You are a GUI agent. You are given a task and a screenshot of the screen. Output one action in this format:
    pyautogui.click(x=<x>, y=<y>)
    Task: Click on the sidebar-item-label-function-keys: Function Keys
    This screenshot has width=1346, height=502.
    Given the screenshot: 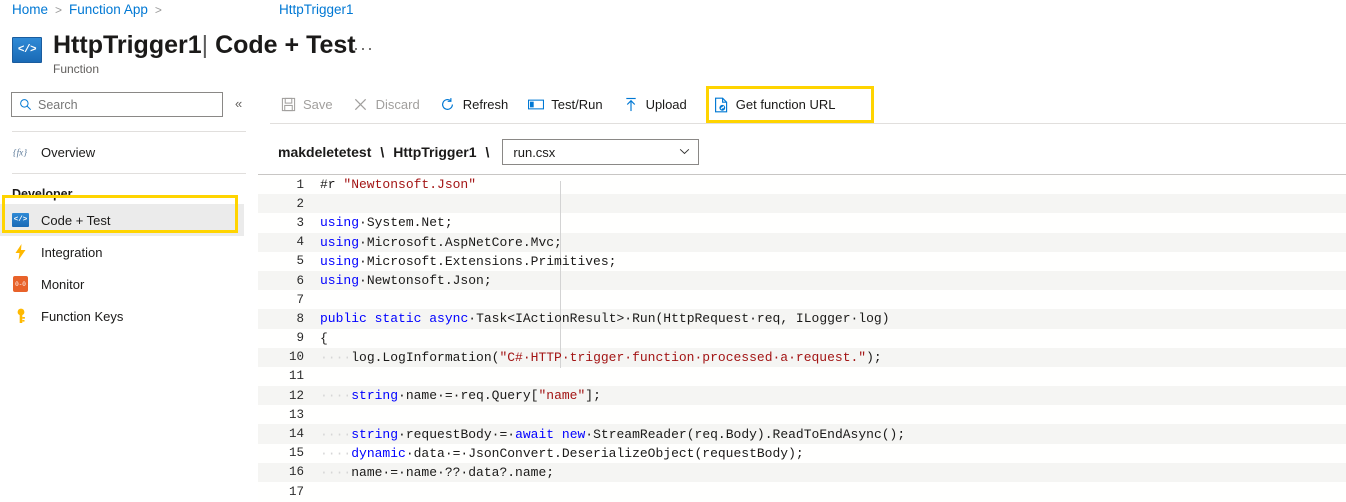 What is the action you would take?
    pyautogui.click(x=82, y=316)
    